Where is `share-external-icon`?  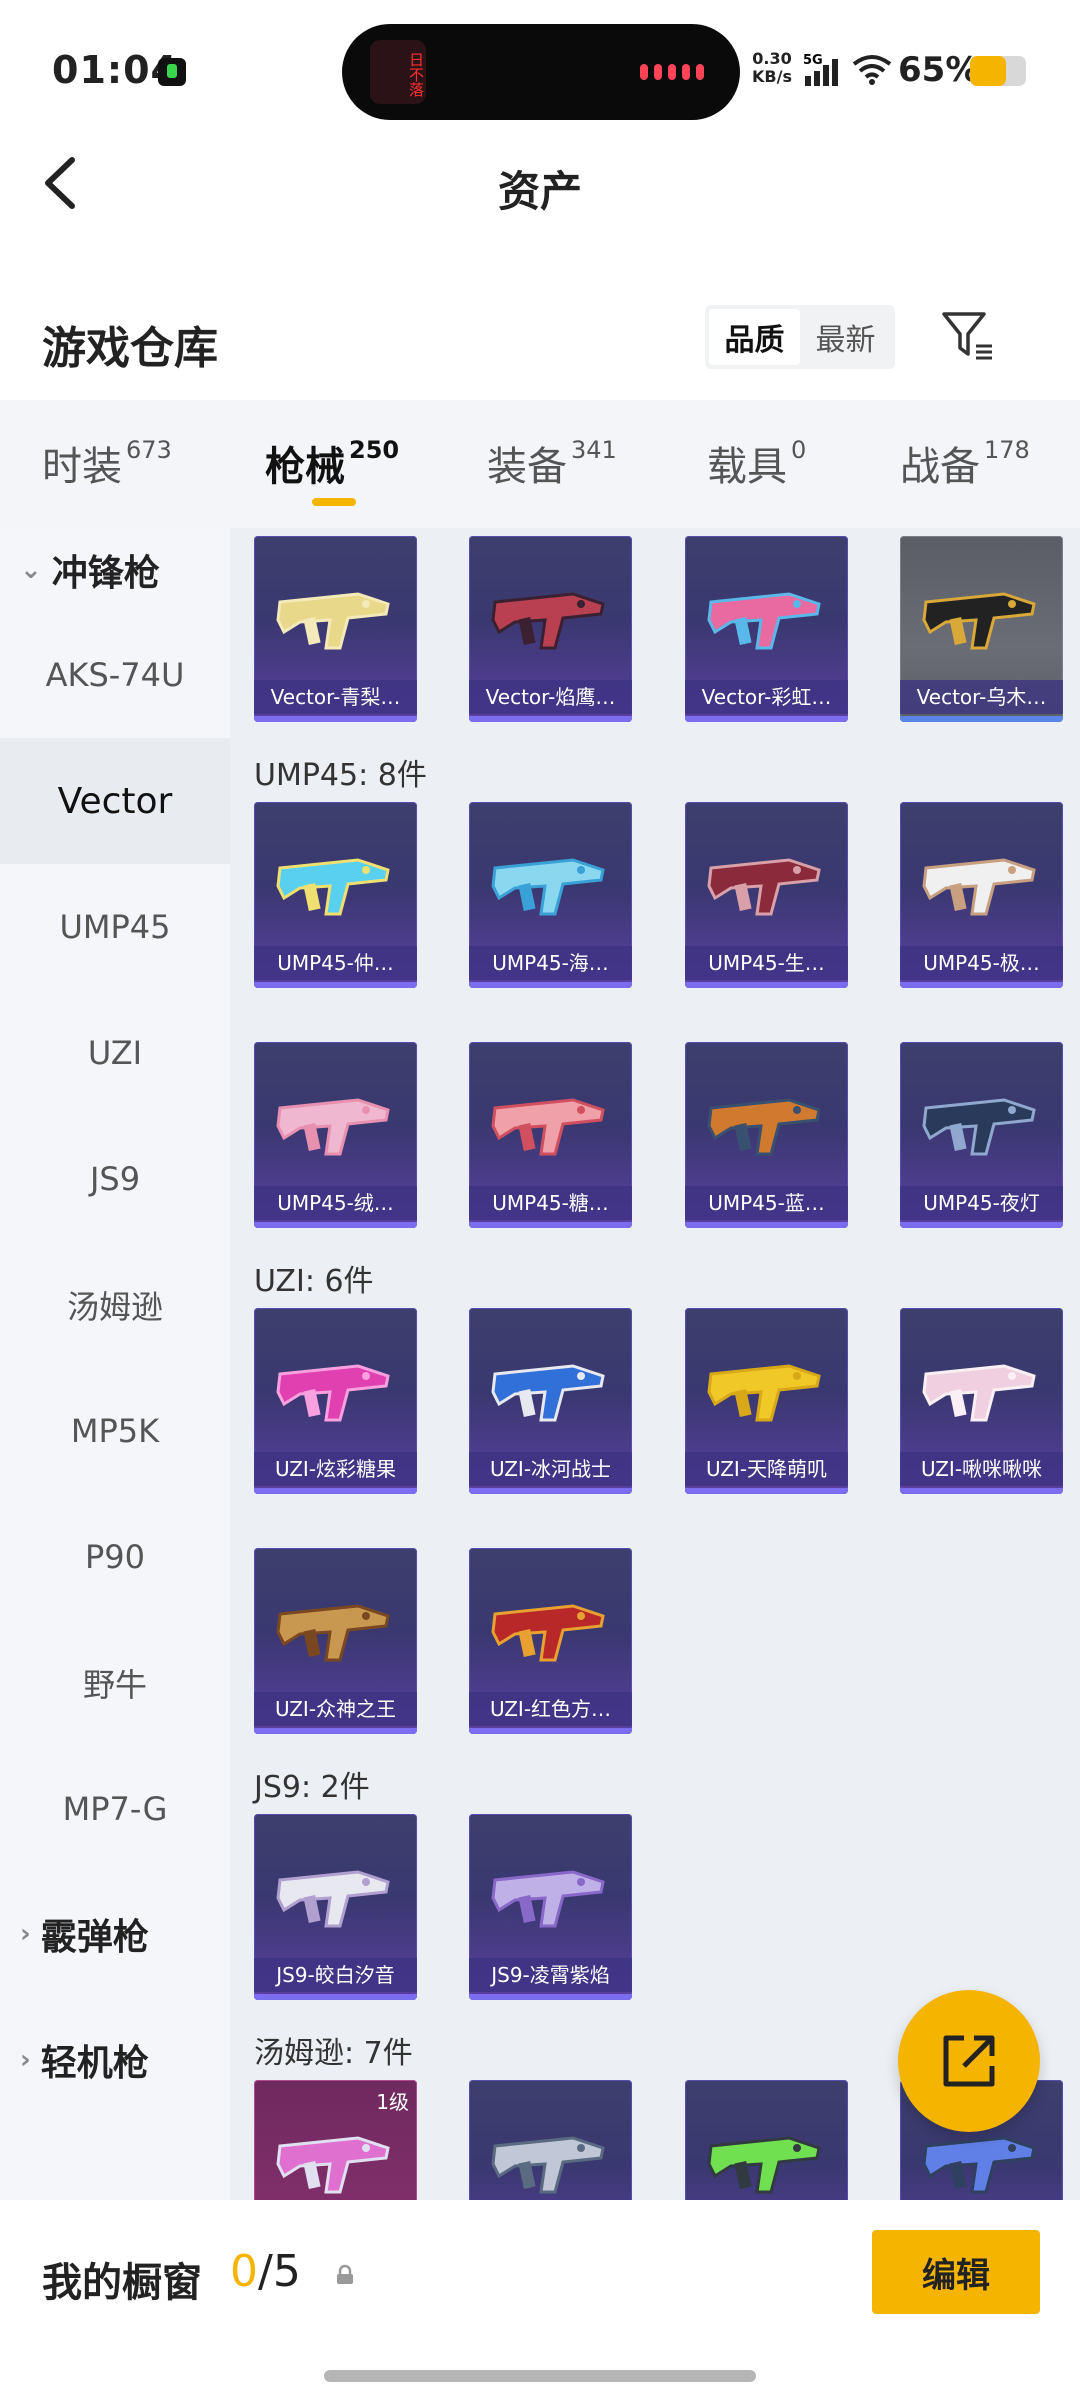 share-external-icon is located at coordinates (969, 2061).